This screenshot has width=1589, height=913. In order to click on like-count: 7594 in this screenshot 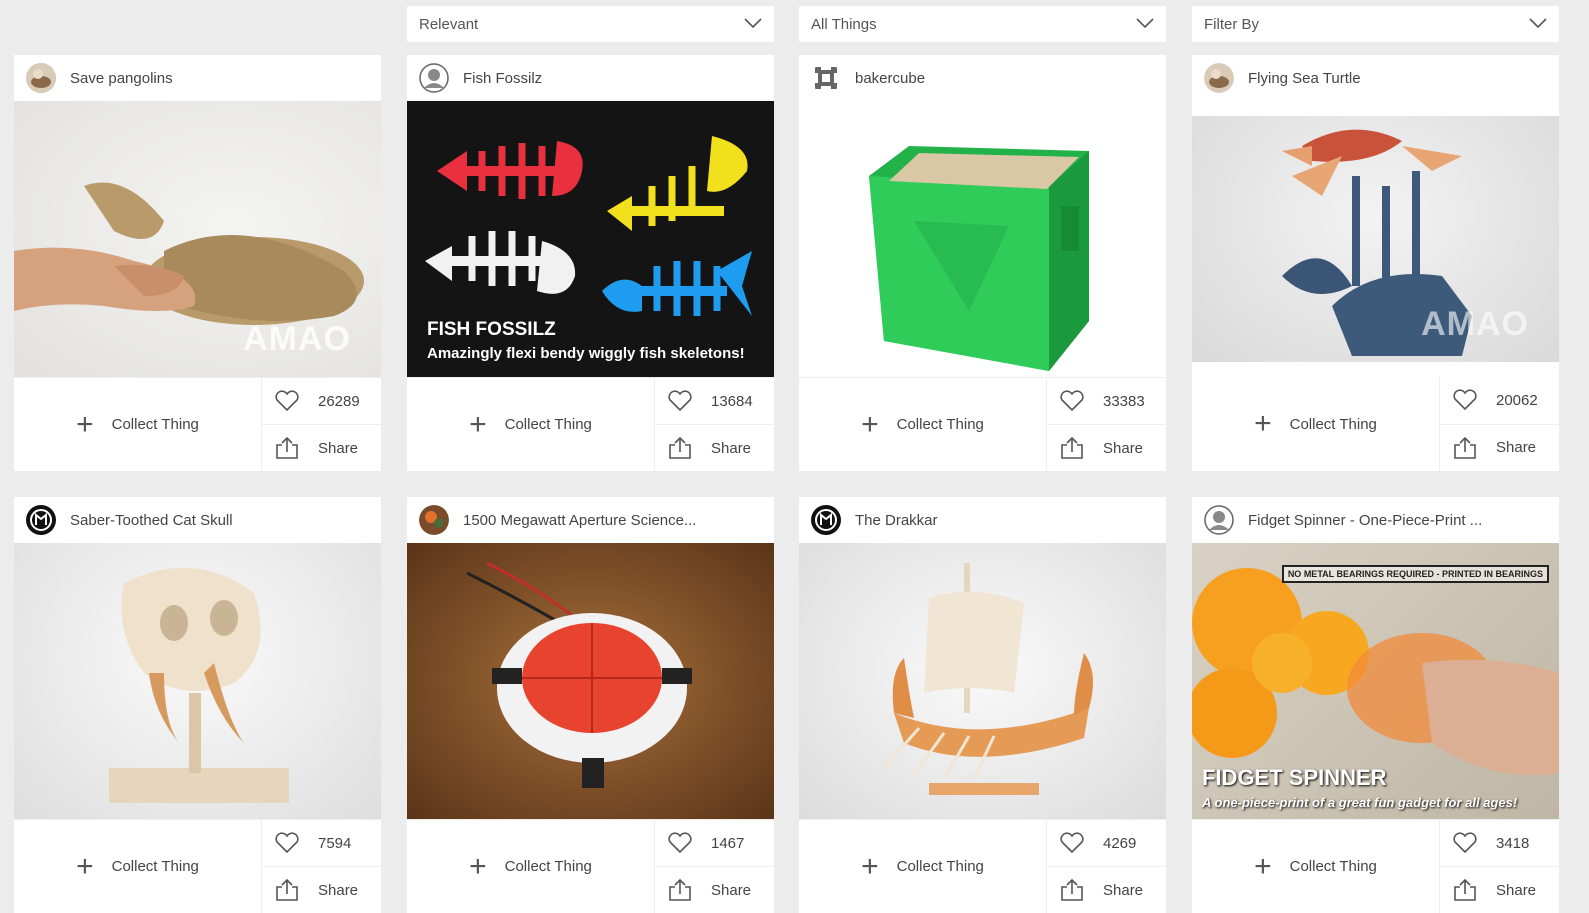, I will do `click(335, 843)`.